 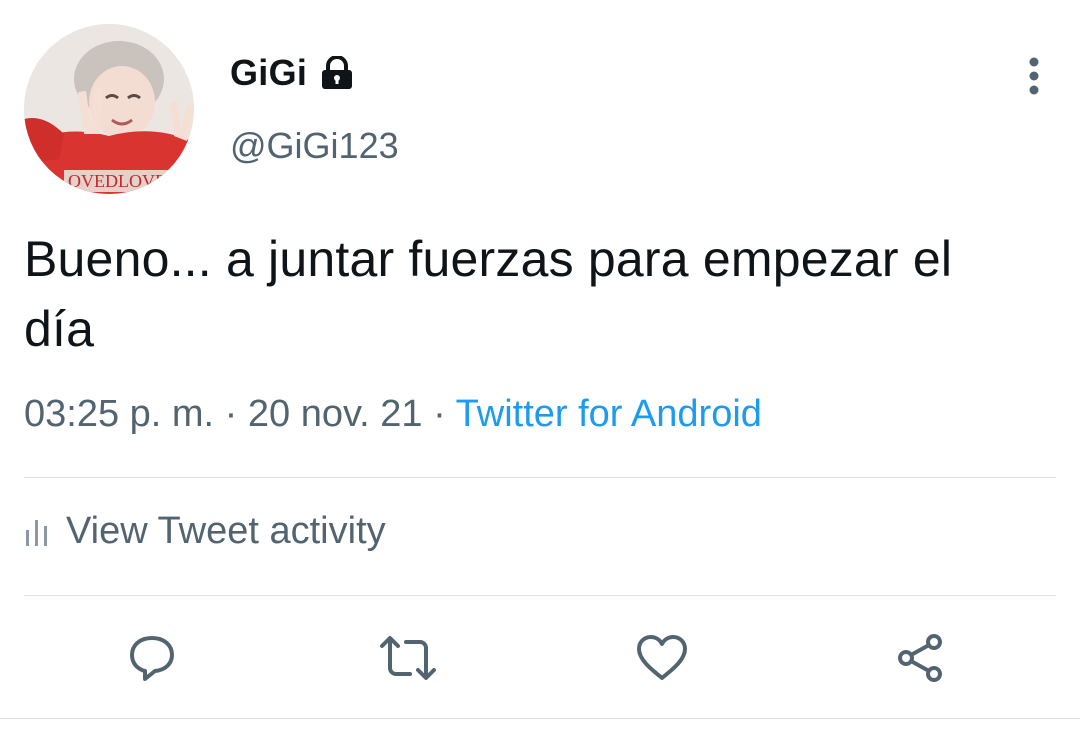 I want to click on share-icon, so click(x=920, y=658).